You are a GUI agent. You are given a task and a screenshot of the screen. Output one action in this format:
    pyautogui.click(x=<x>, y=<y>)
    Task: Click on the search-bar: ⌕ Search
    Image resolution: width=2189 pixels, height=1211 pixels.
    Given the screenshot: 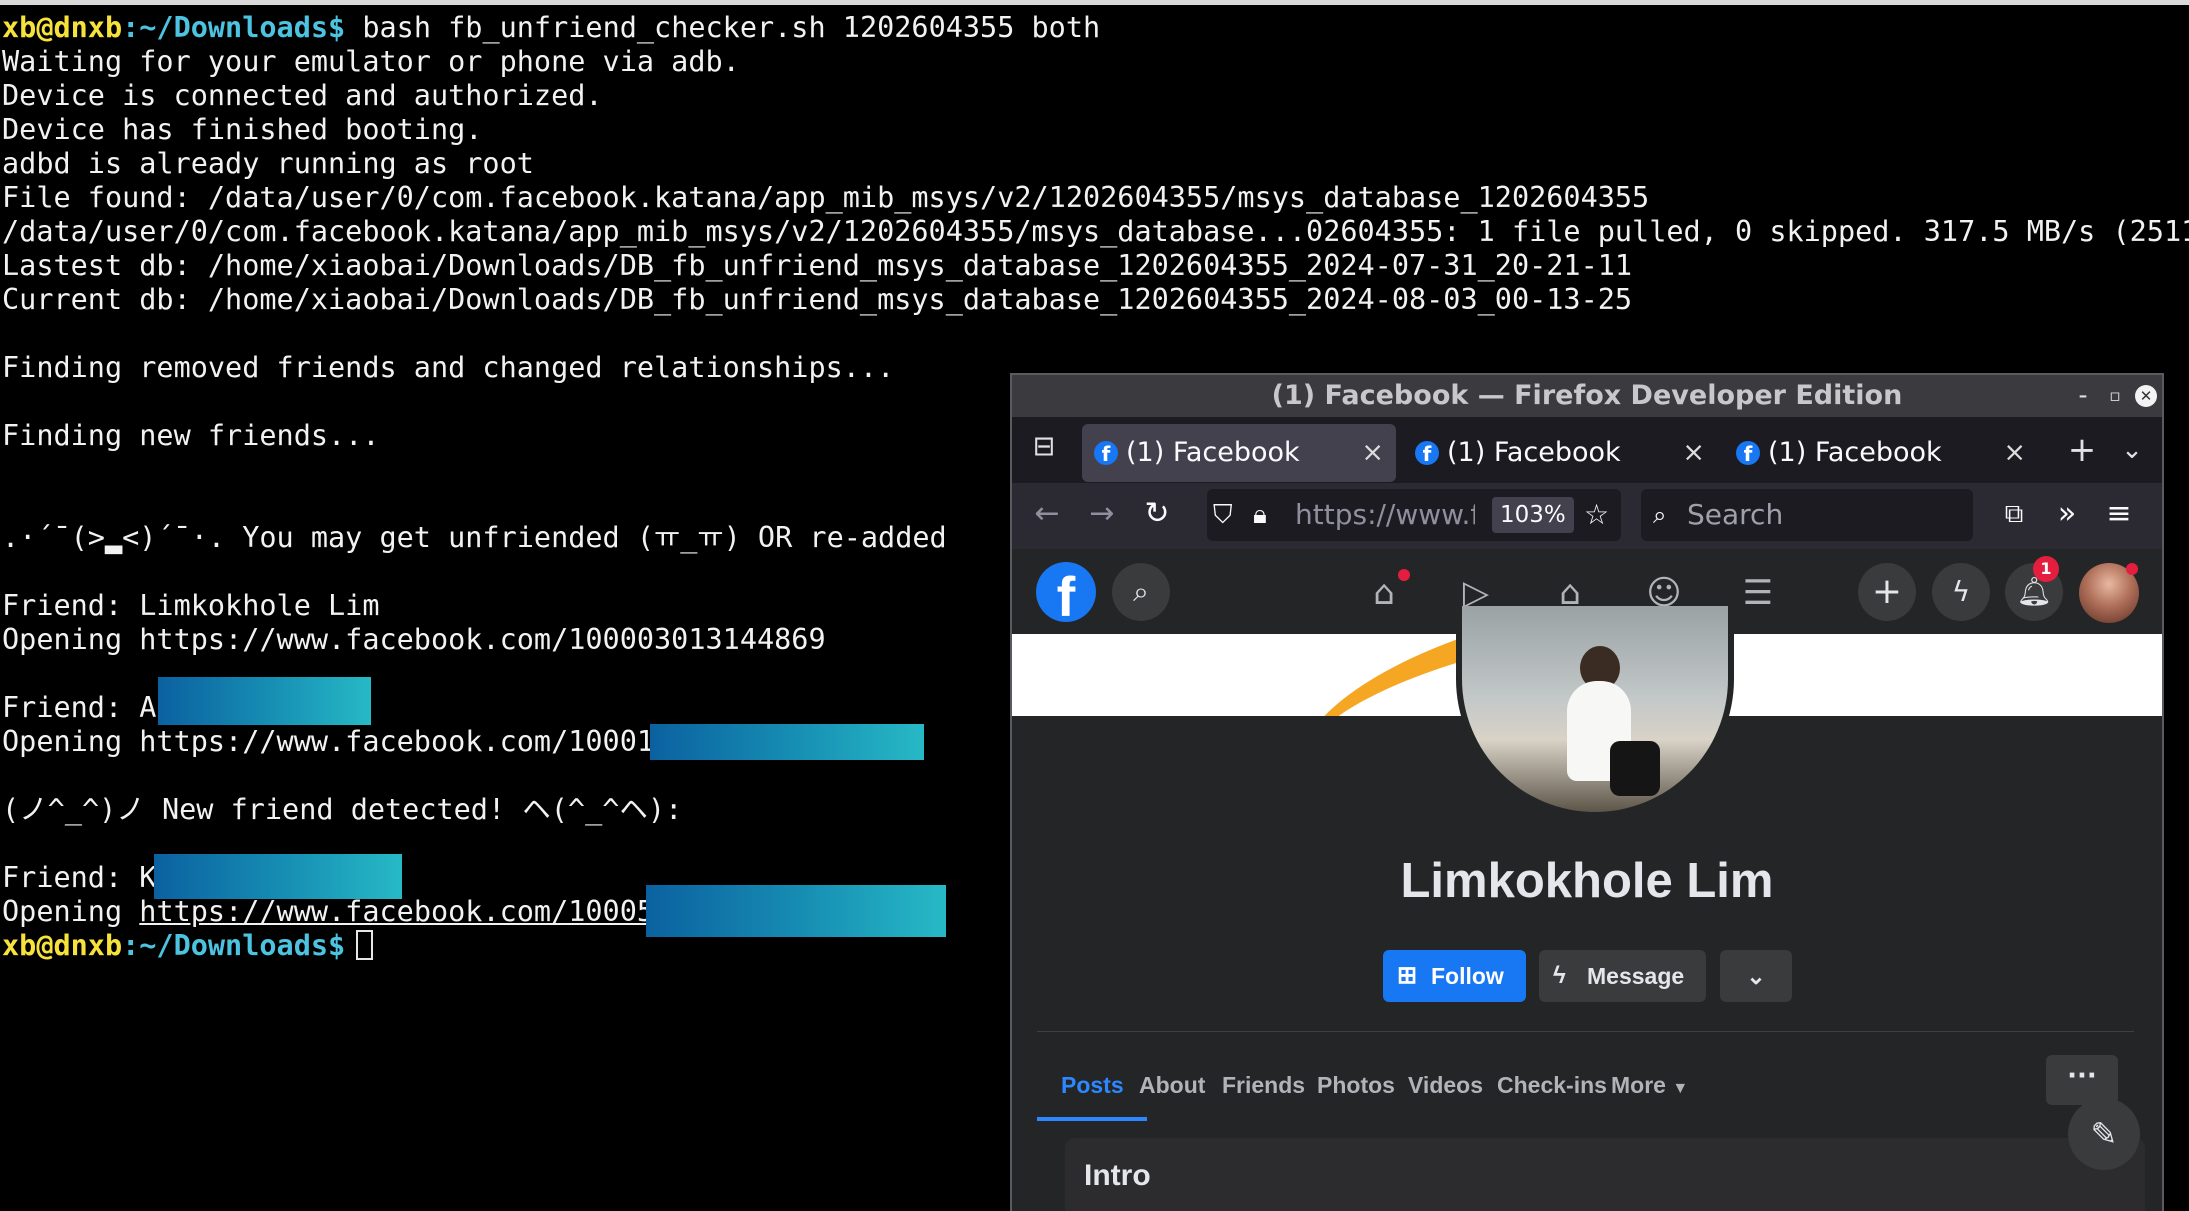 What is the action you would take?
    pyautogui.click(x=1807, y=515)
    